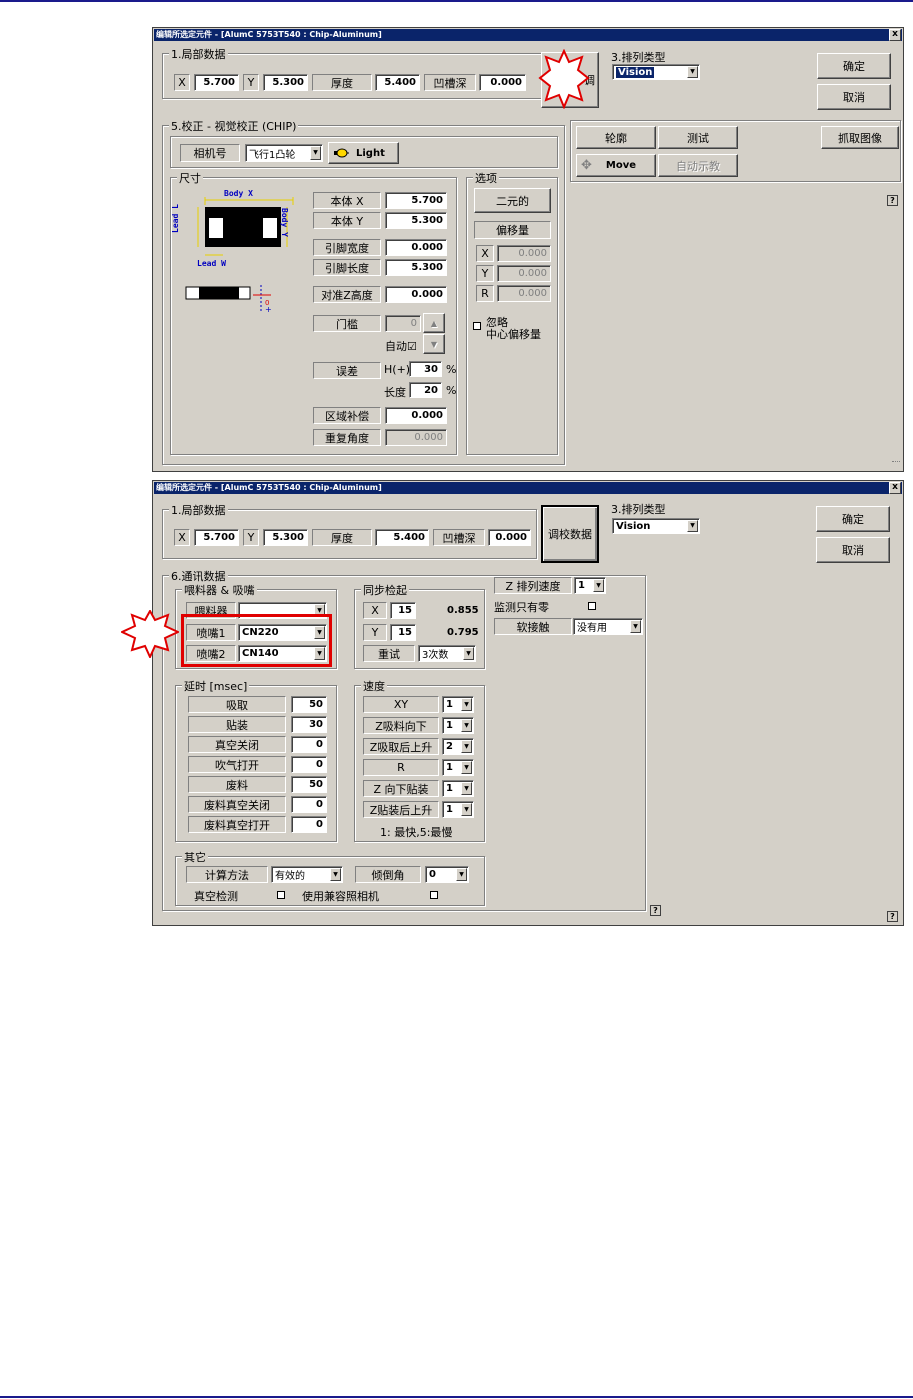 This screenshot has height=1399, width=913. What do you see at coordinates (456, 1) in the screenshot?
I see `page-header-rule` at bounding box center [456, 1].